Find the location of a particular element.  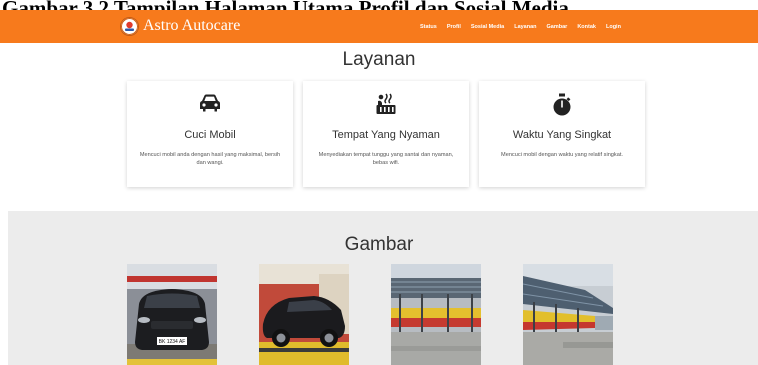

nav-link-kontak: Kontak is located at coordinates (586, 27).